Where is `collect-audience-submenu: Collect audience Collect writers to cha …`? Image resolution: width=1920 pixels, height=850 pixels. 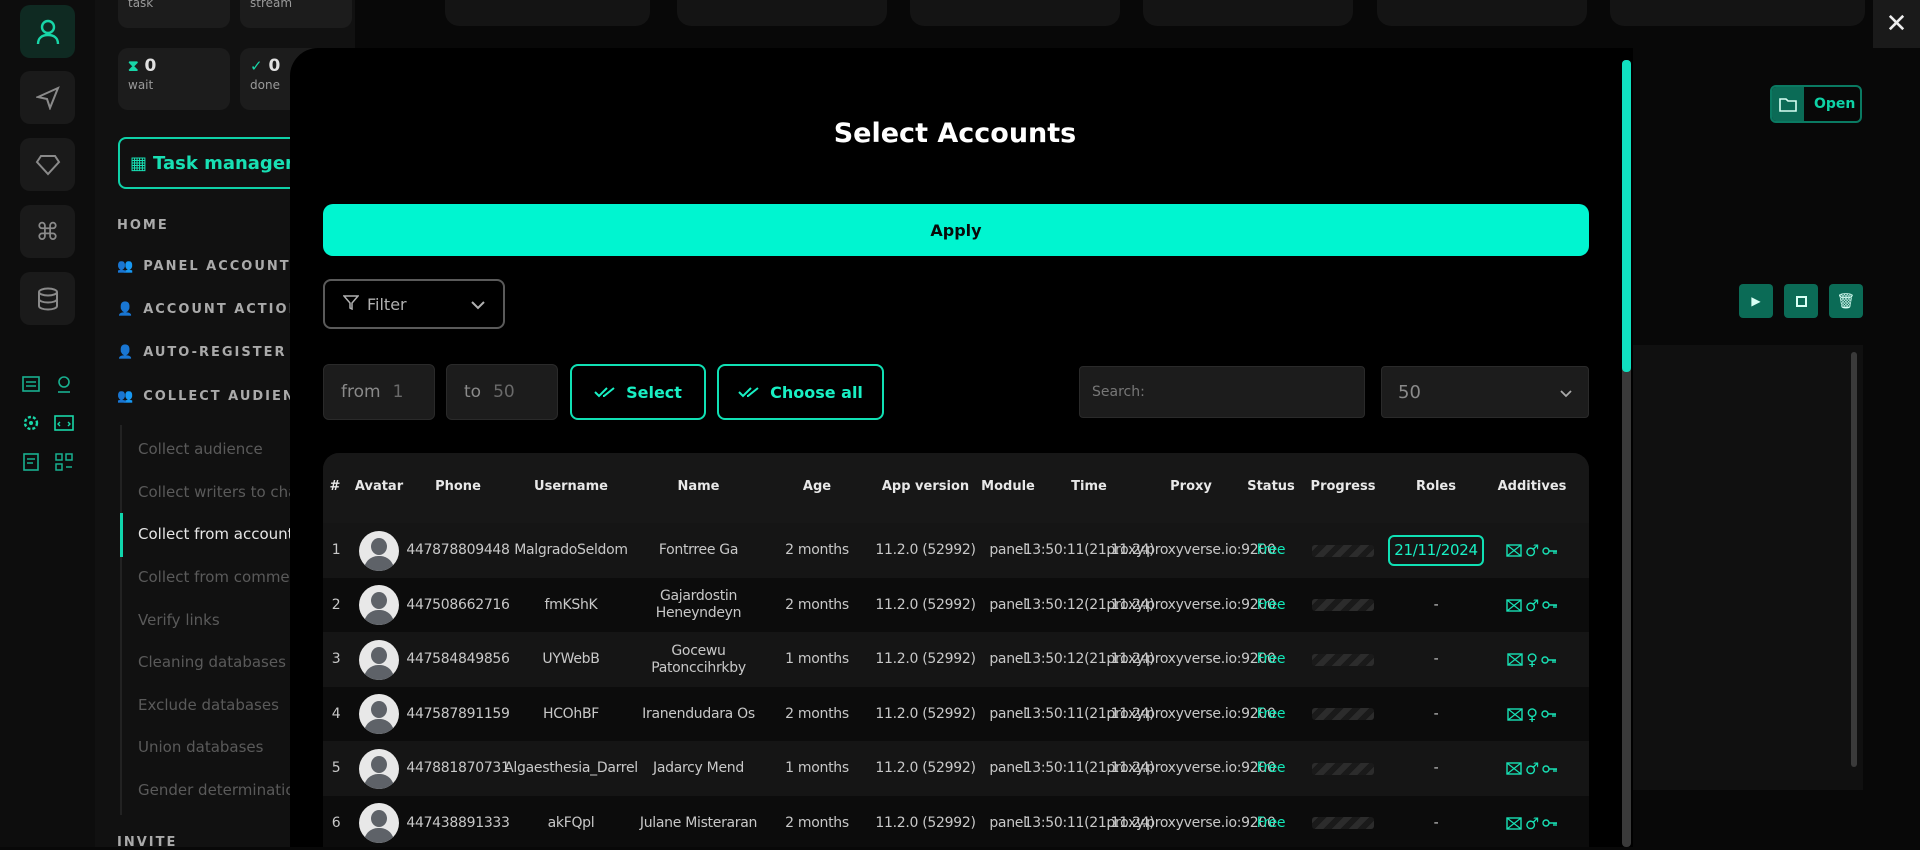 collect-audience-submenu: Collect audience Collect writers to cha … is located at coordinates (215, 620).